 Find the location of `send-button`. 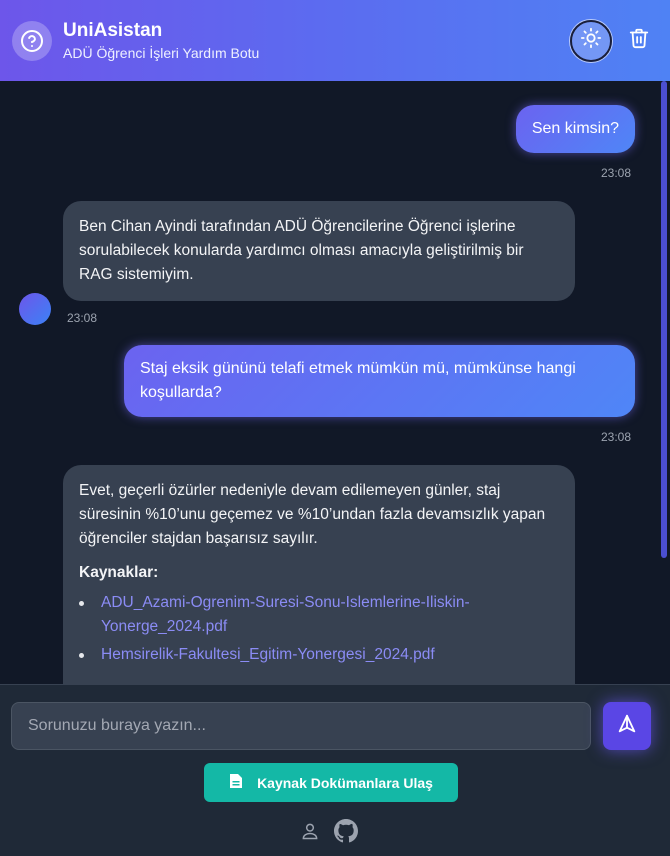

send-button is located at coordinates (627, 726).